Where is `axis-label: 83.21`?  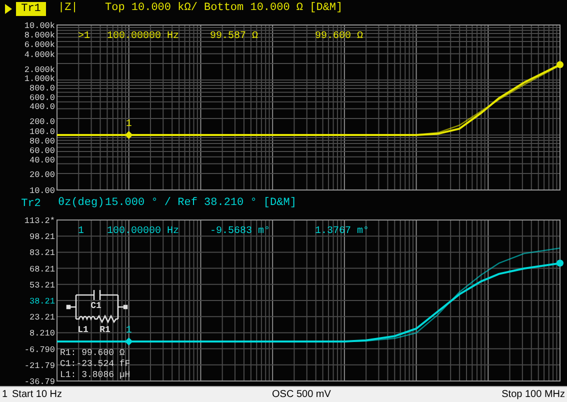 axis-label: 83.21 is located at coordinates (42, 253).